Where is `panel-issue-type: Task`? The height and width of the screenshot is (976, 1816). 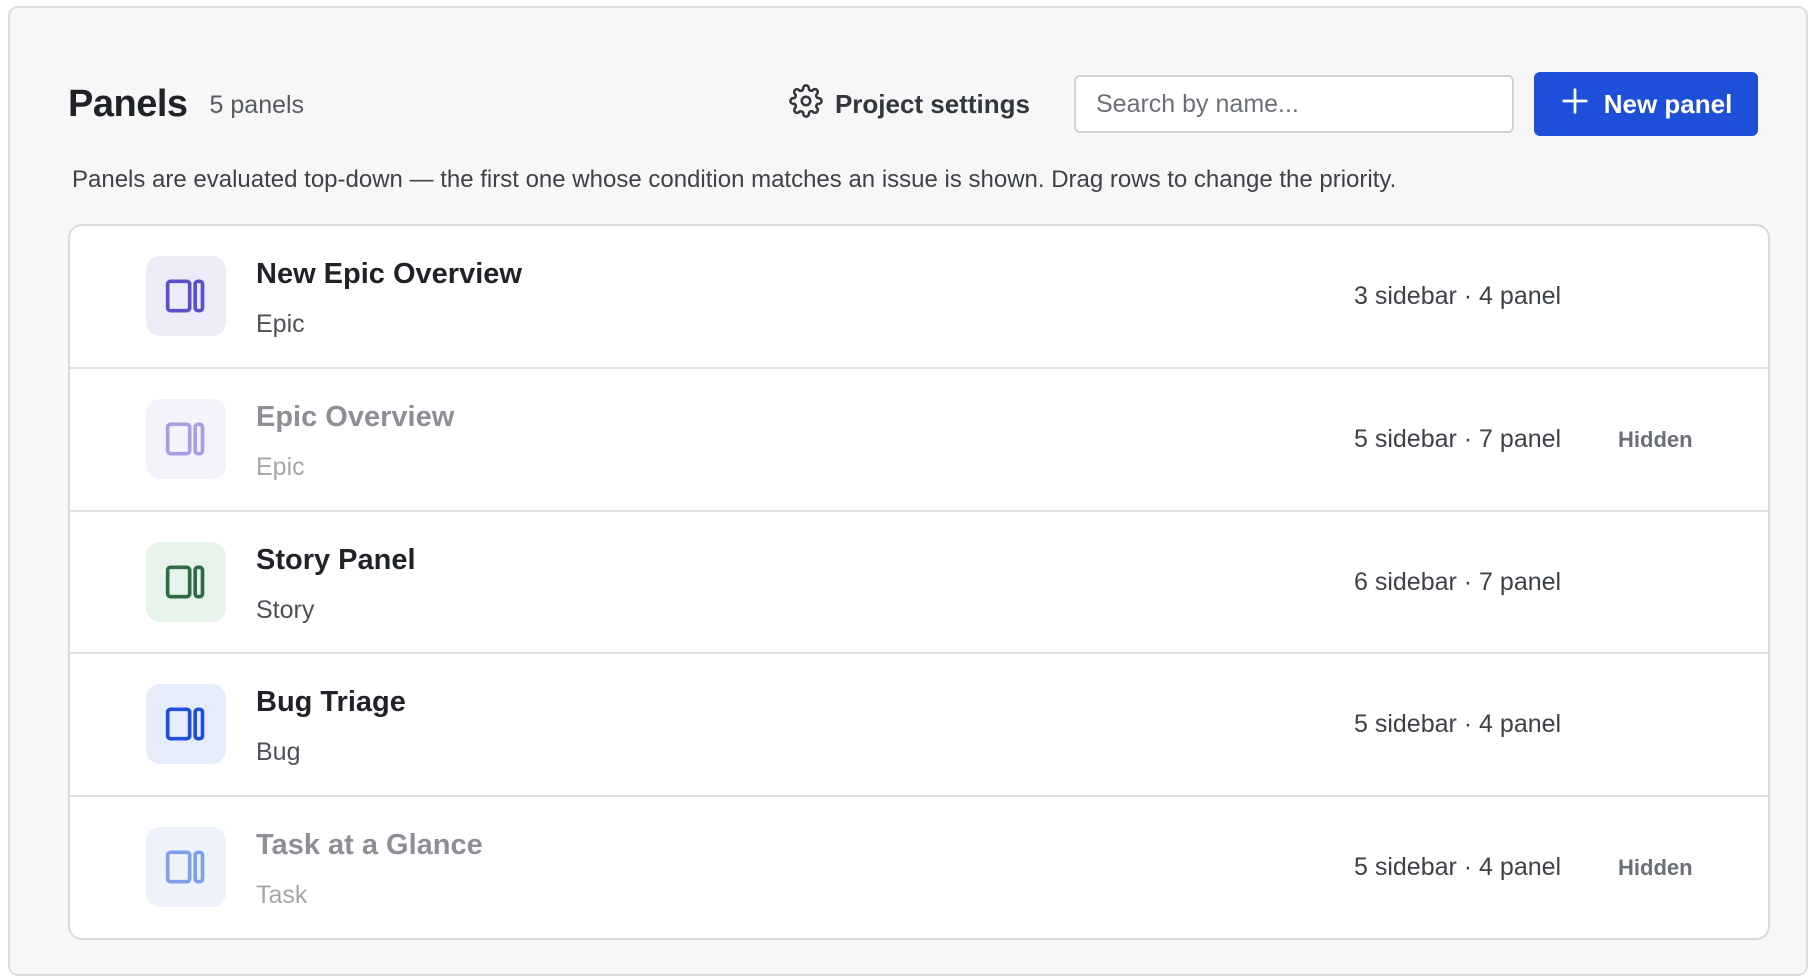 panel-issue-type: Task is located at coordinates (282, 895).